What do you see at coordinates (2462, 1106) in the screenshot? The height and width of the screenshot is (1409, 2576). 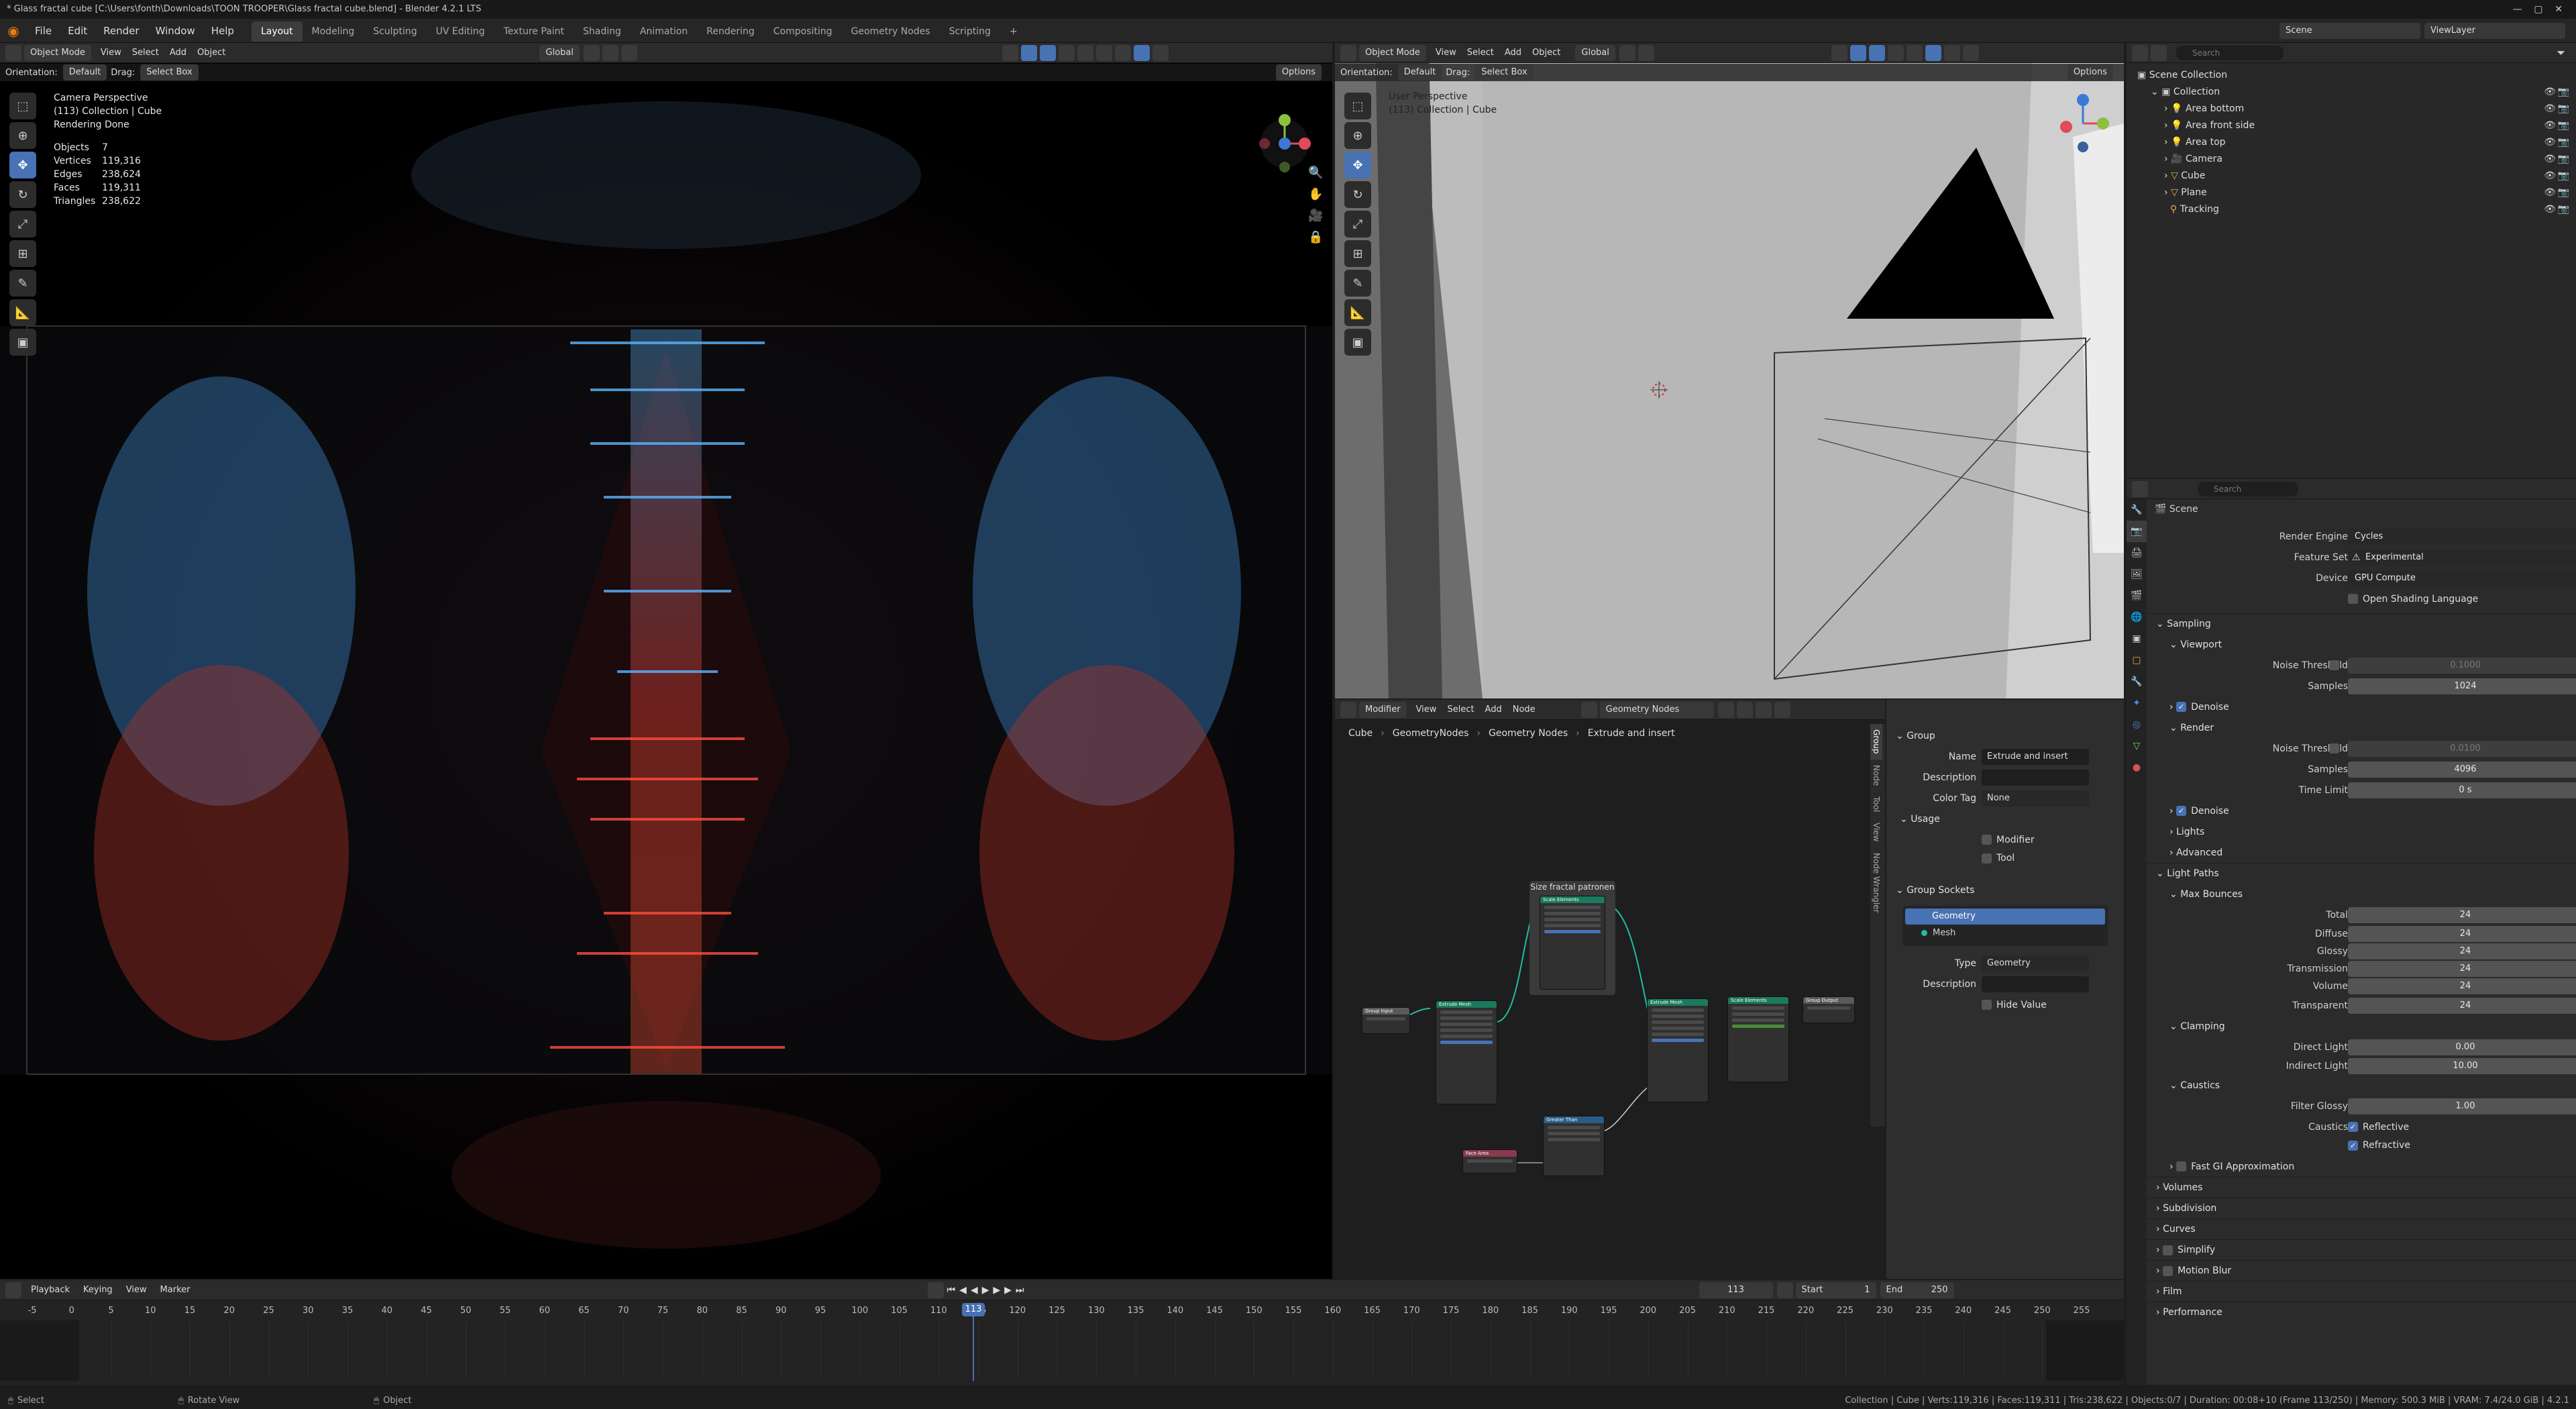 I see `filter-glossy-field: 1.00` at bounding box center [2462, 1106].